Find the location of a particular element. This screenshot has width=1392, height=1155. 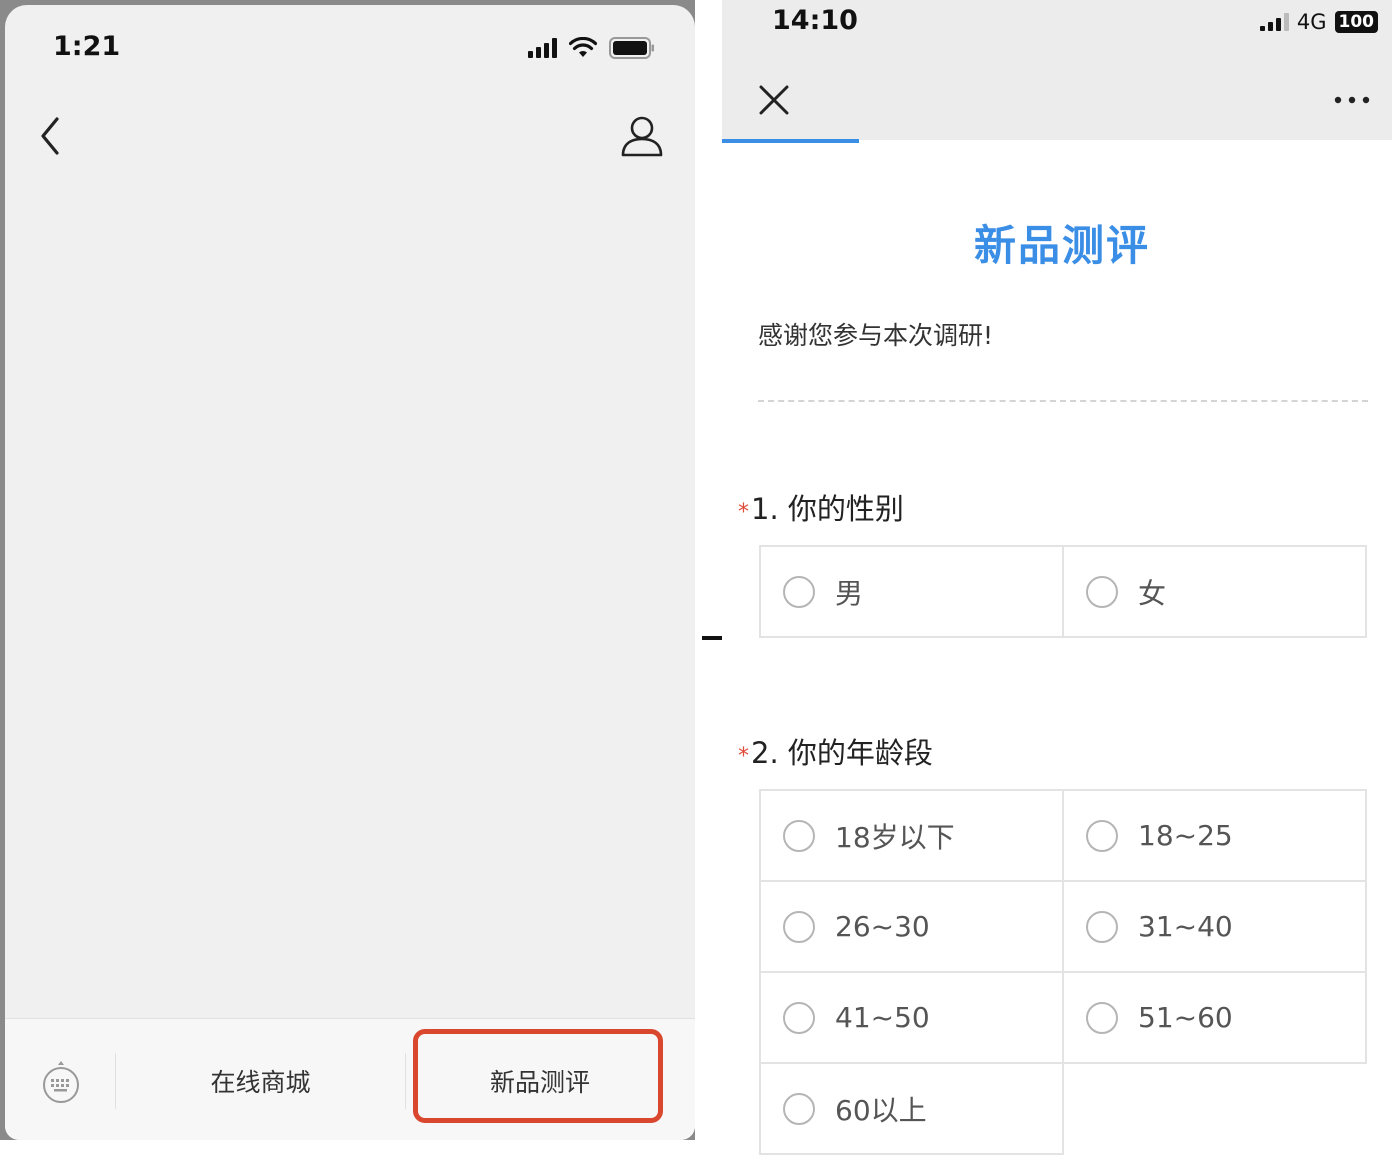

right-status-icons: 4G 100 is located at coordinates (1318, 22).